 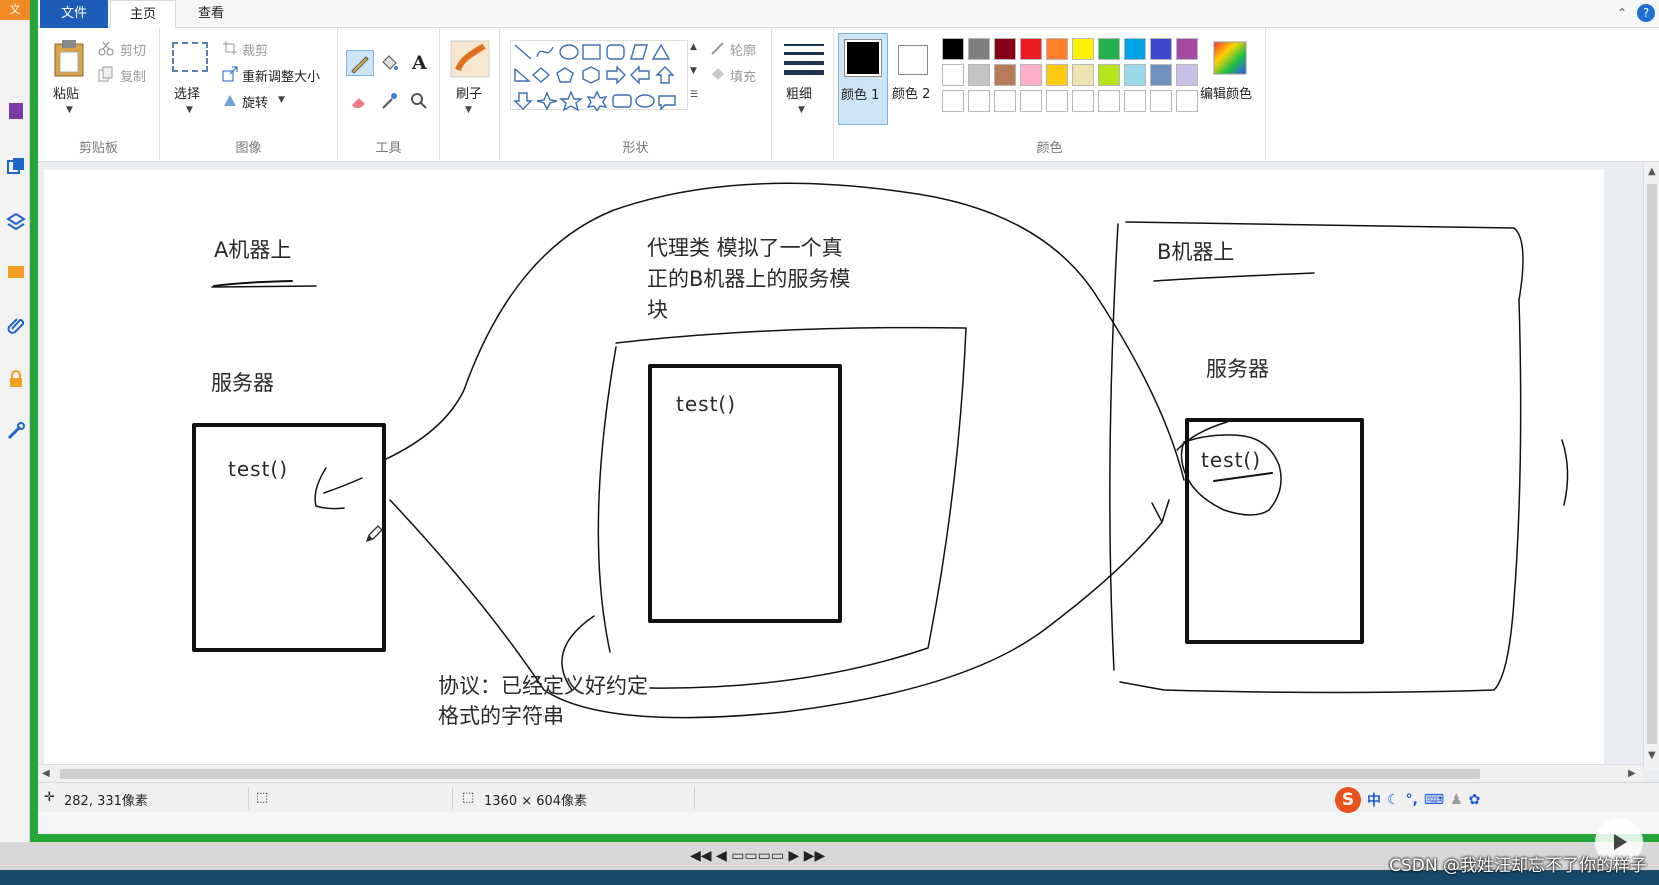 What do you see at coordinates (16, 221) in the screenshot?
I see `layers-icon` at bounding box center [16, 221].